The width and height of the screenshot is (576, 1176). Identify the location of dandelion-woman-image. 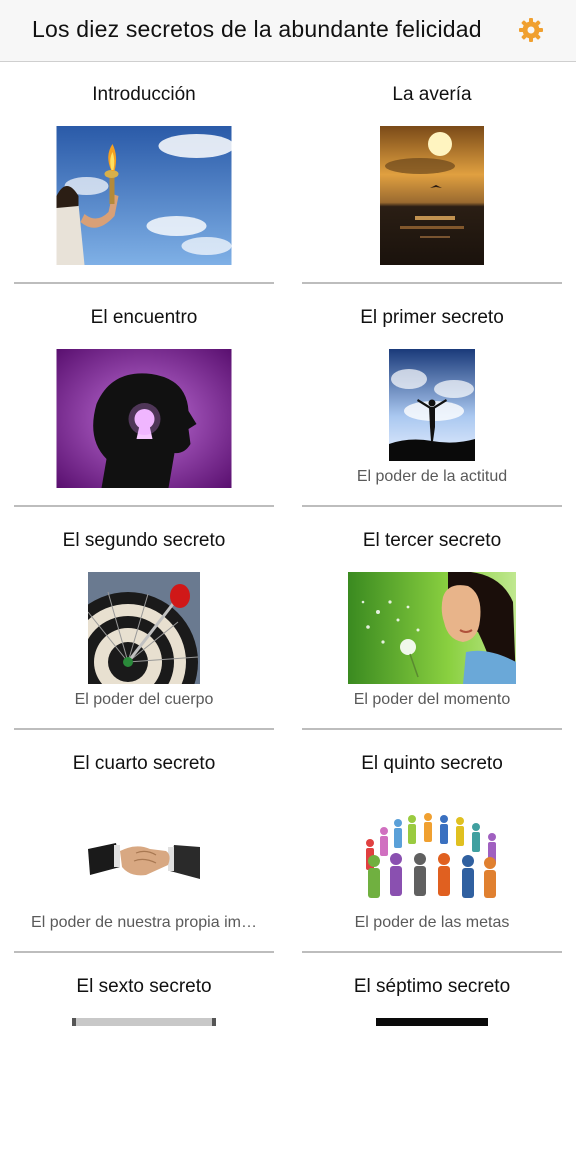
(432, 628).